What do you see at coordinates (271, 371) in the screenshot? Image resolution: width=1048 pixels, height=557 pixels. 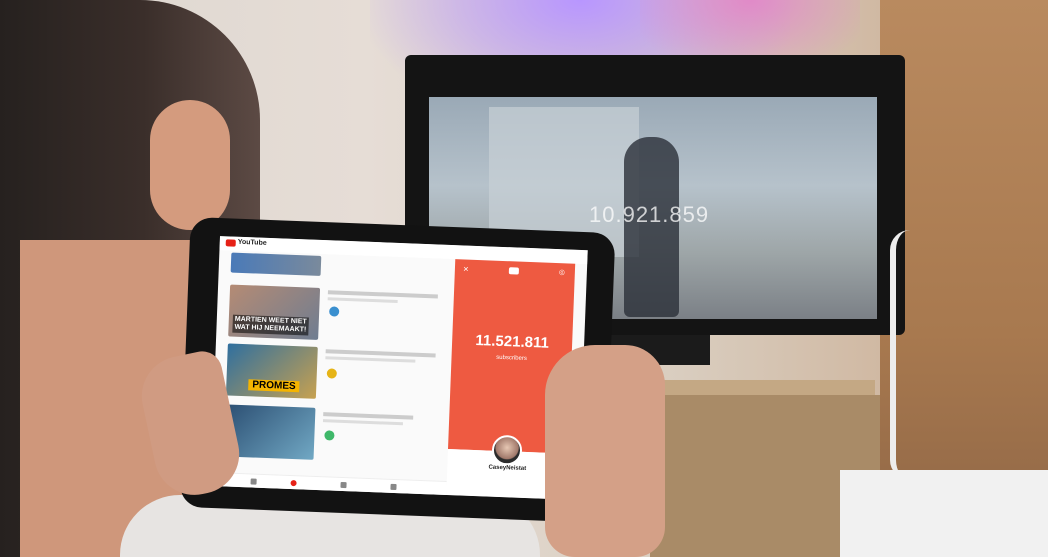 I see `video-thumbnail-3: PROMES` at bounding box center [271, 371].